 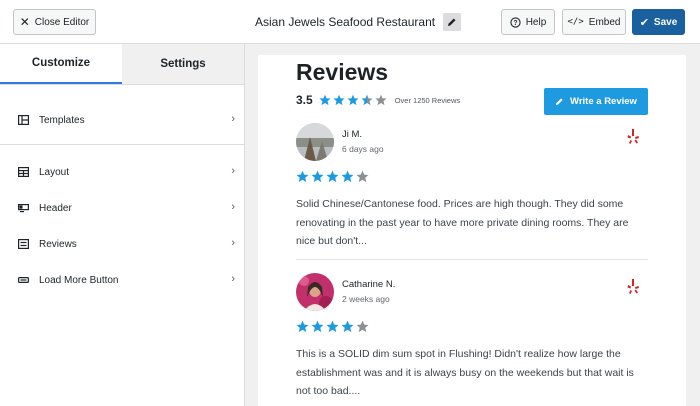 What do you see at coordinates (23, 244) in the screenshot?
I see `reviews-icon` at bounding box center [23, 244].